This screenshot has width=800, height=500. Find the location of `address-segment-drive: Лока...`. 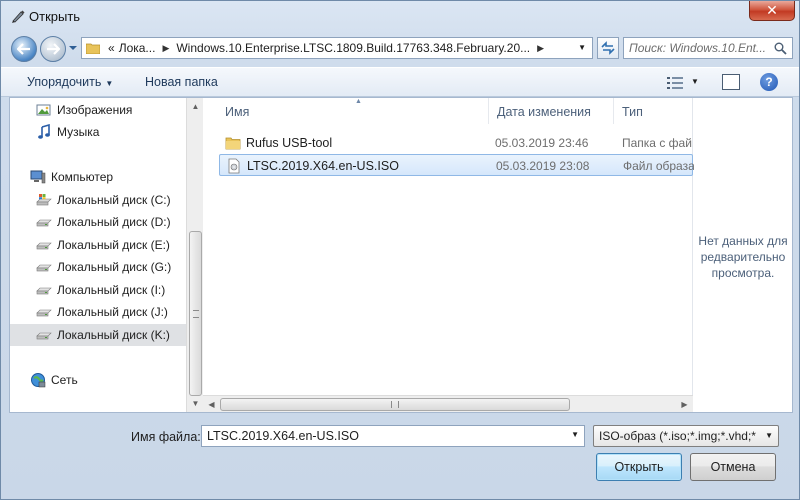

address-segment-drive: Лока... is located at coordinates (137, 48).